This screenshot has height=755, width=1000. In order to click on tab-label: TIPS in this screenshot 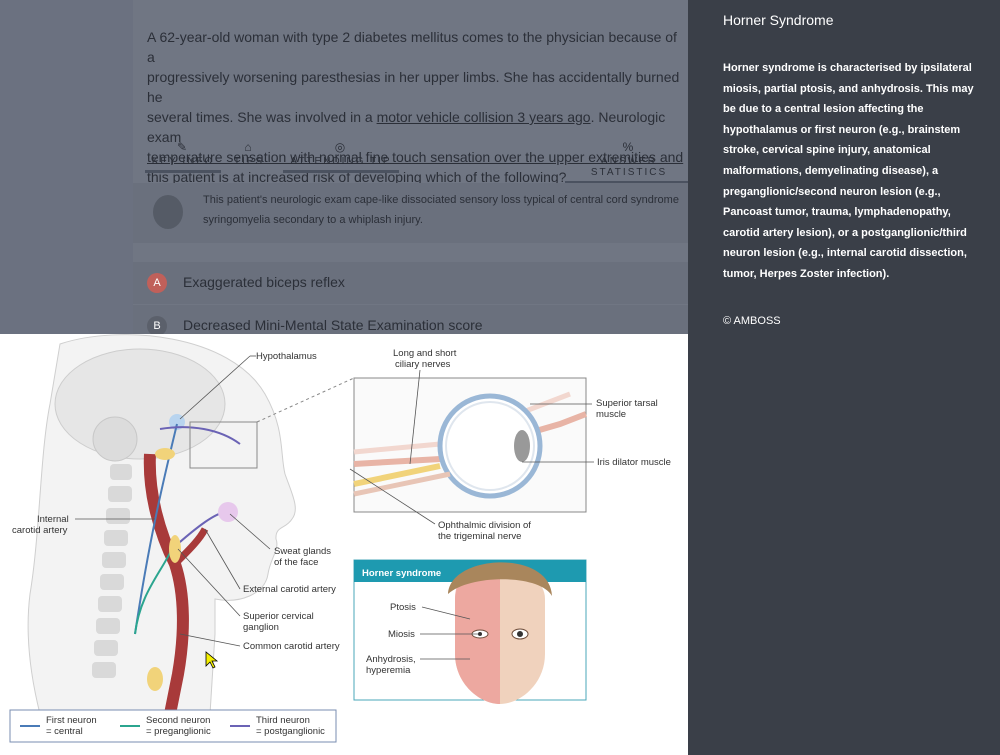, I will do `click(249, 161)`.